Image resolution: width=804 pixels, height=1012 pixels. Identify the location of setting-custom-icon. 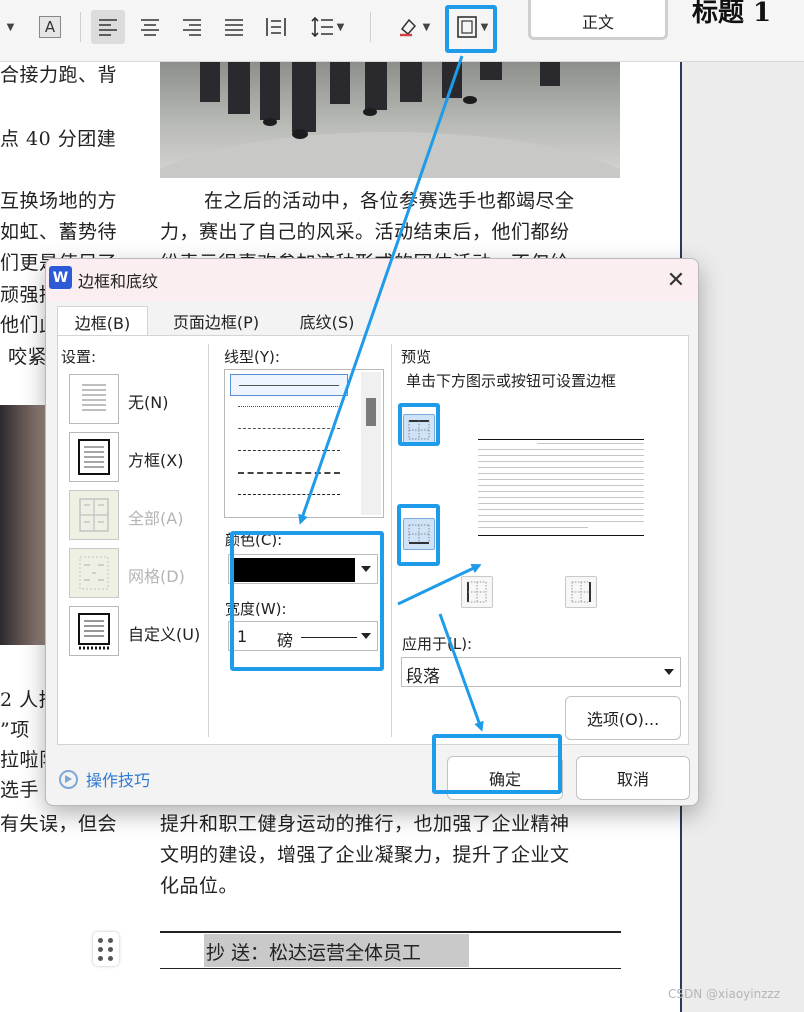
(94, 631).